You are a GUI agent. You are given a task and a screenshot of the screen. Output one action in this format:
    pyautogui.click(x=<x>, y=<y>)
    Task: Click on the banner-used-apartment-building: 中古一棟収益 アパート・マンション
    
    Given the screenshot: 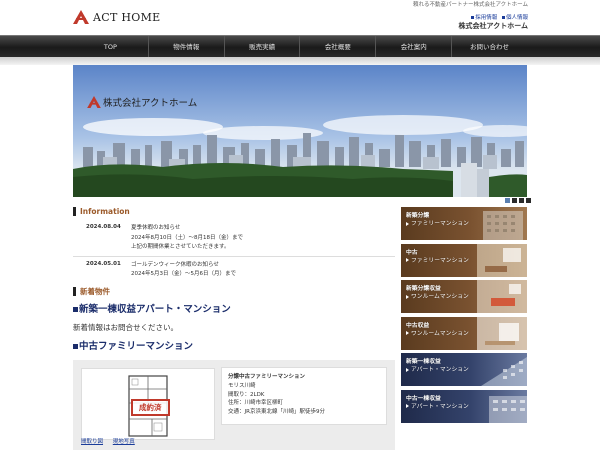 What is the action you would take?
    pyautogui.click(x=464, y=406)
    